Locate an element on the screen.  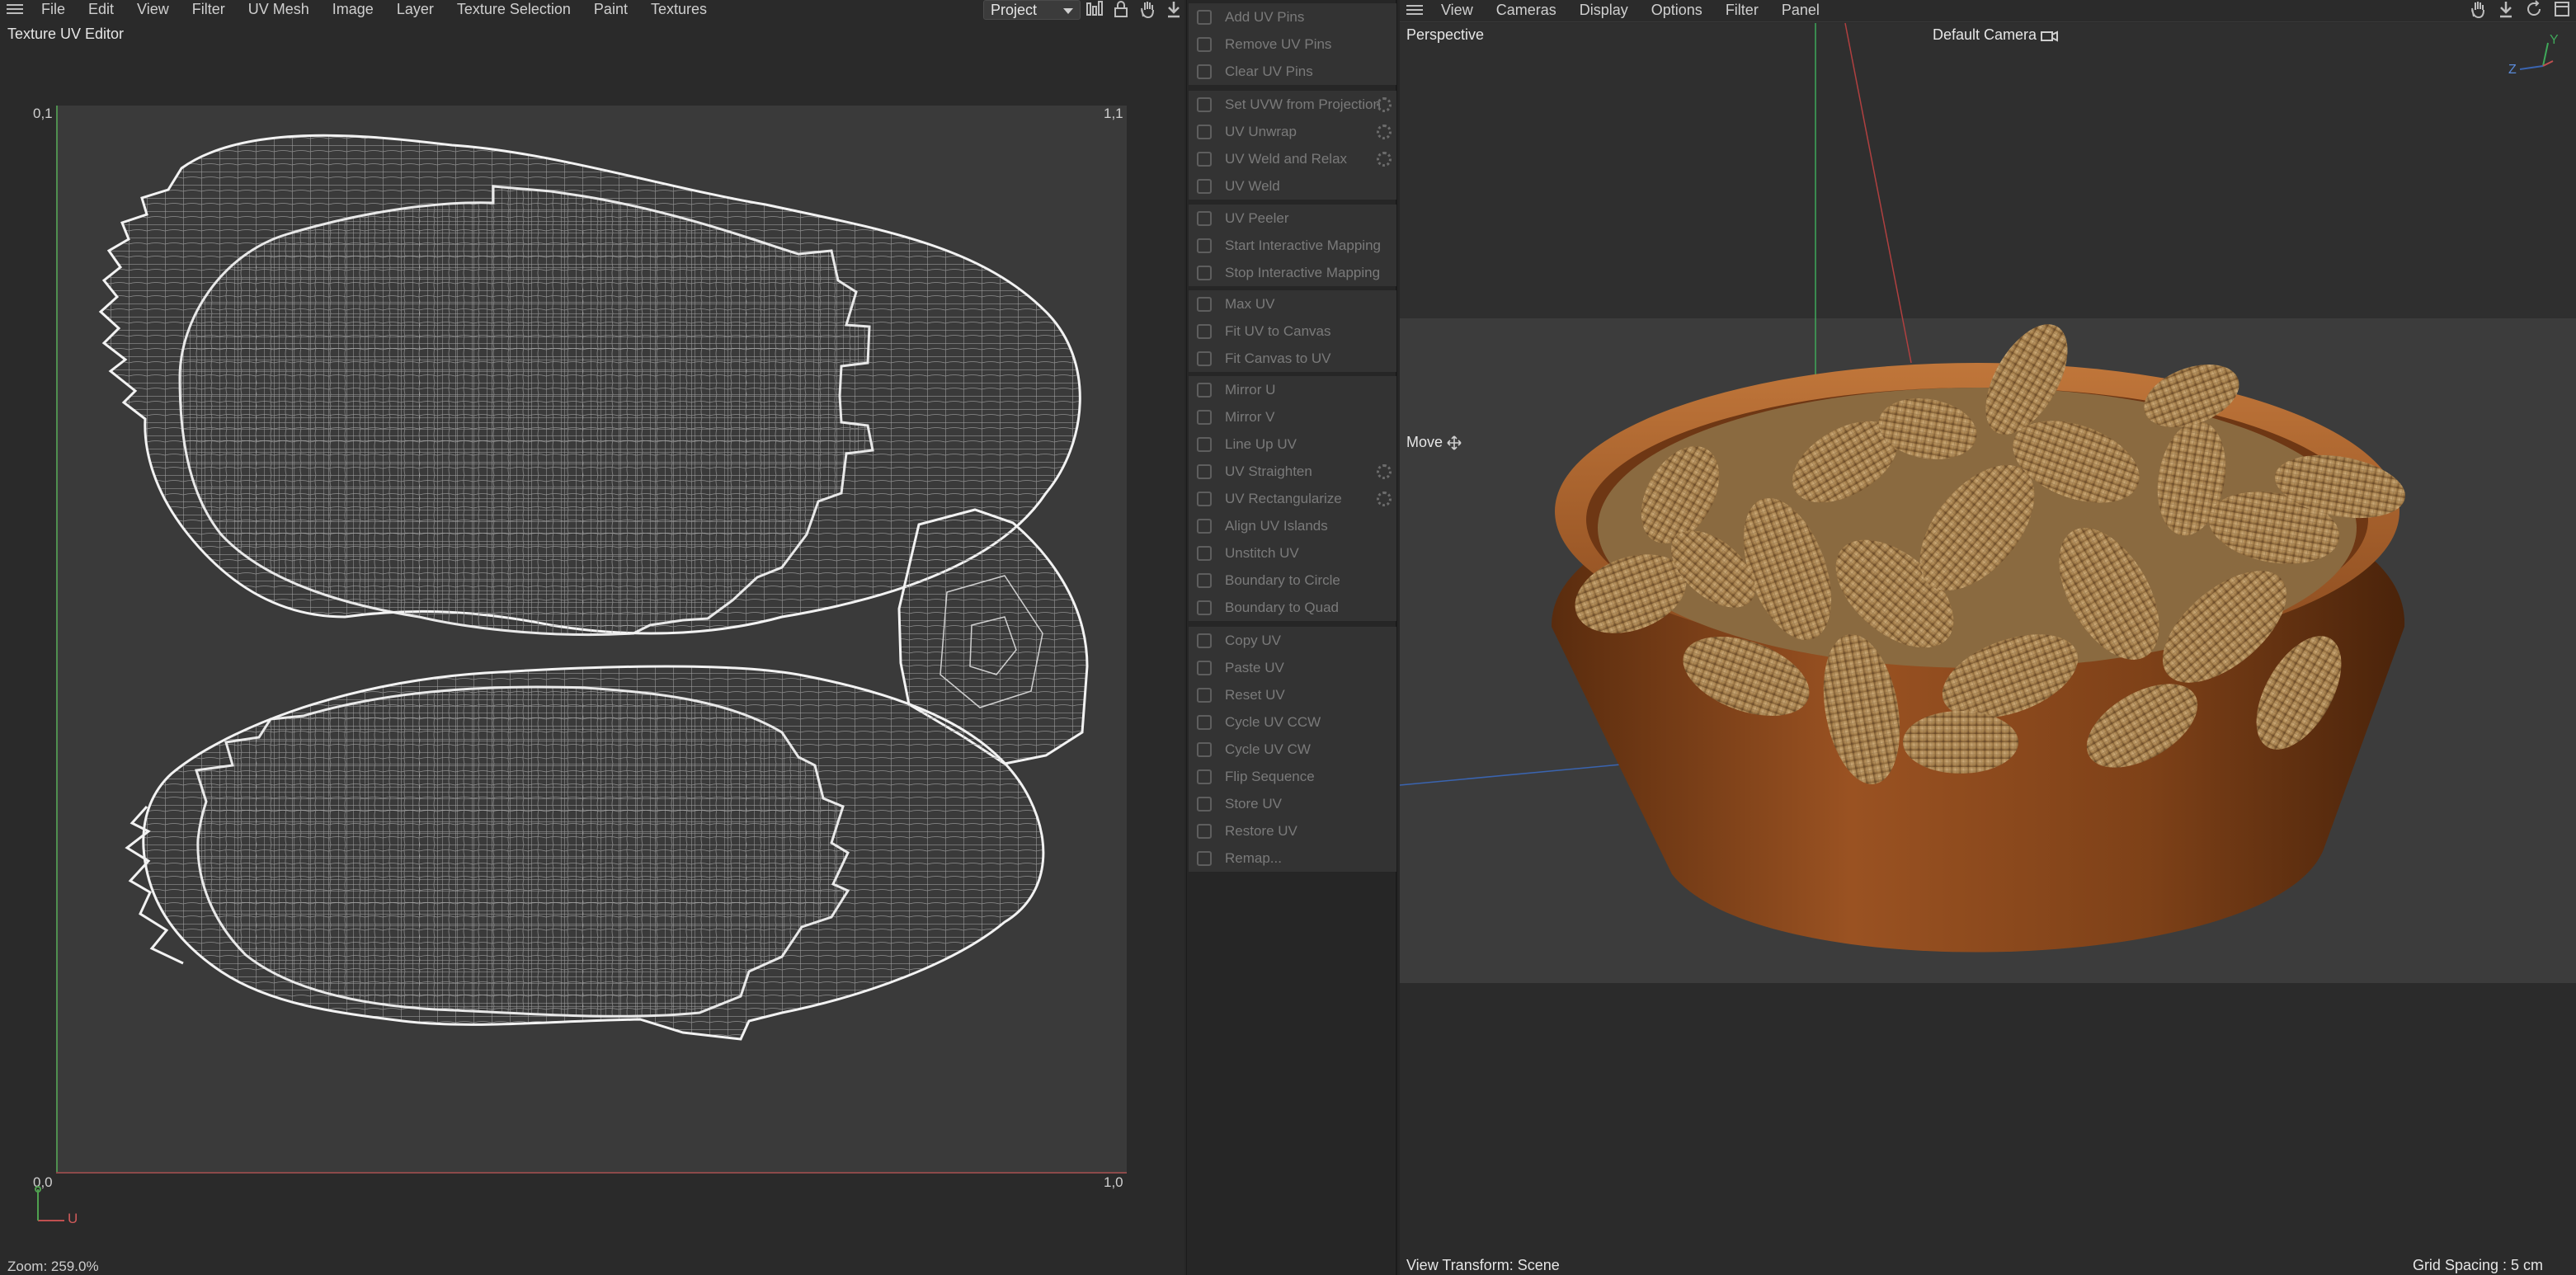
menu-edit: Edit is located at coordinates (101, 9).